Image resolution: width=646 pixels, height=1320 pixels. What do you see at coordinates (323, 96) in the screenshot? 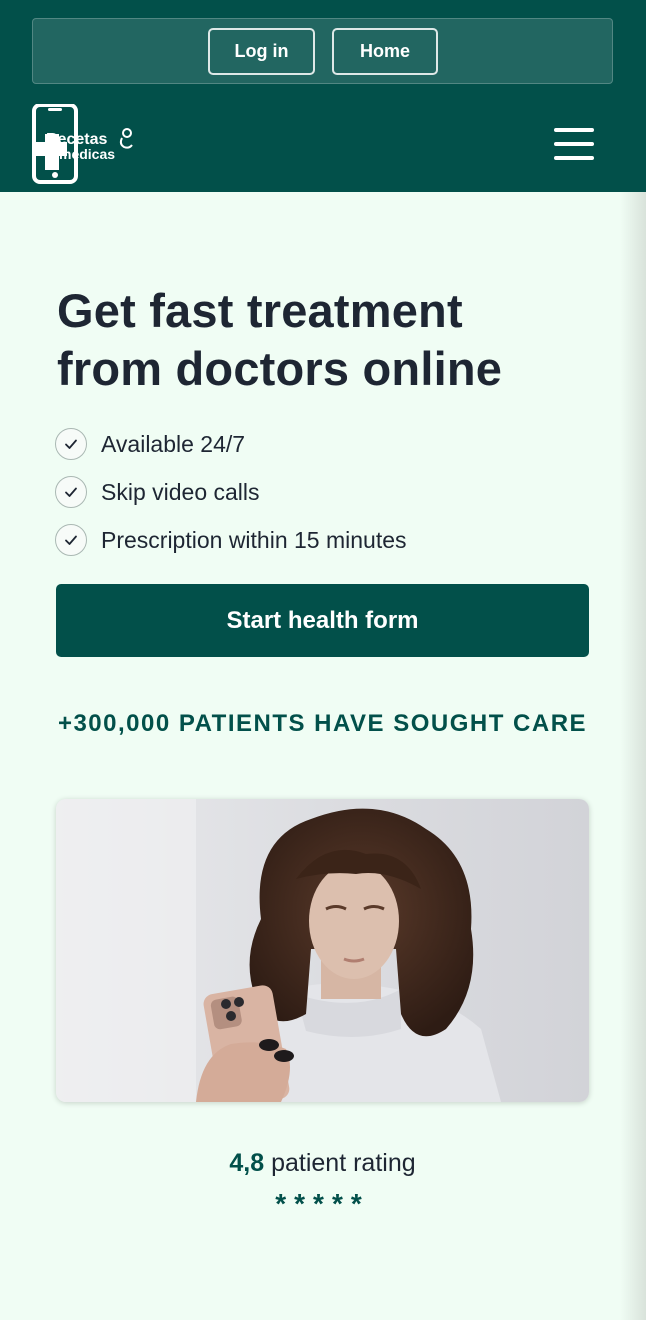
I see `site-header: Log in Home Recetas médicas` at bounding box center [323, 96].